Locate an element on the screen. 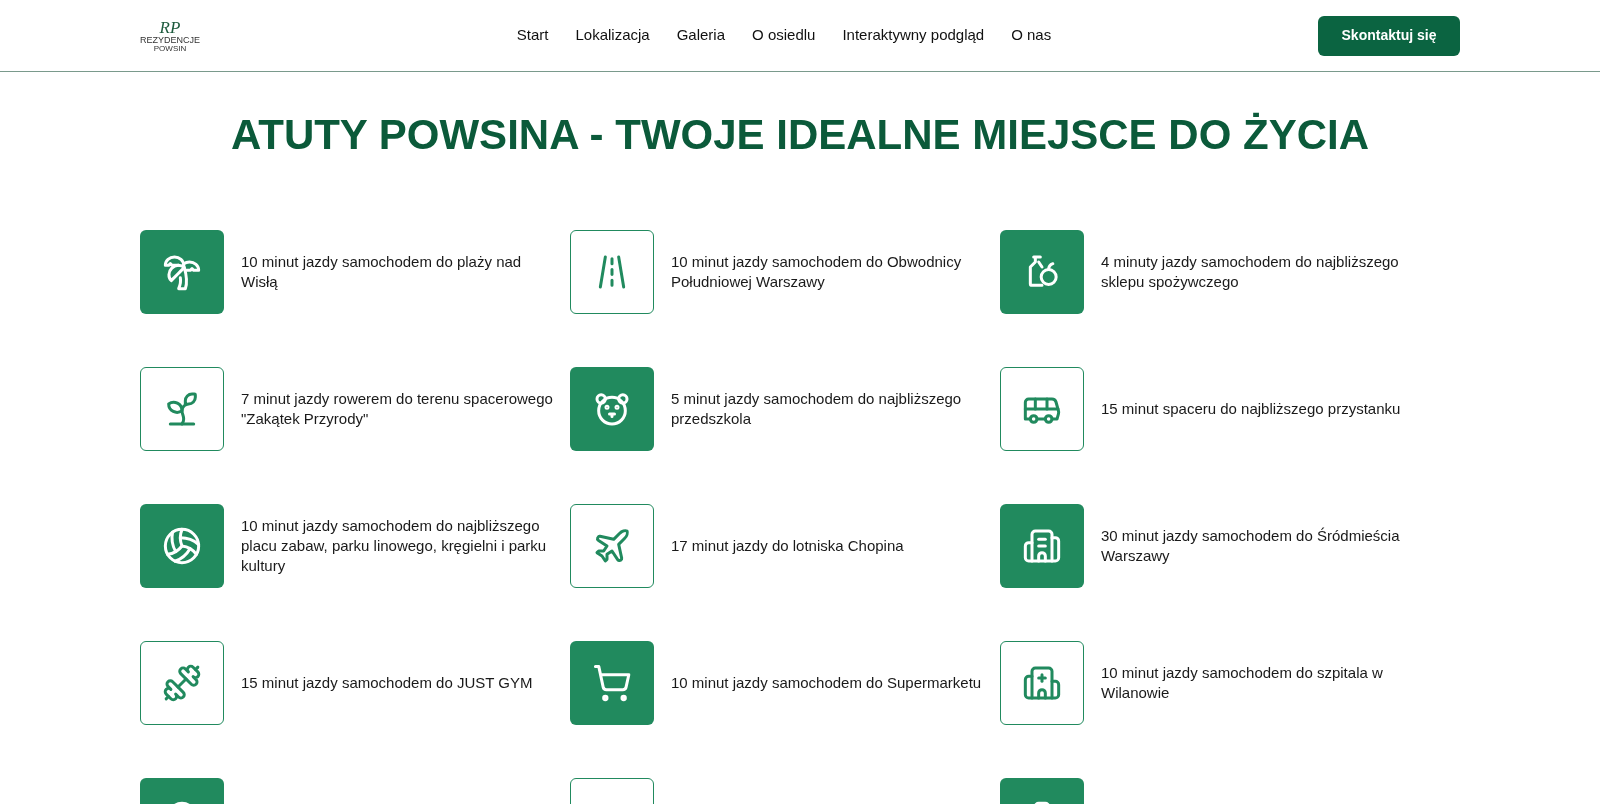 The width and height of the screenshot is (1600, 804). ball-icon is located at coordinates (182, 546).